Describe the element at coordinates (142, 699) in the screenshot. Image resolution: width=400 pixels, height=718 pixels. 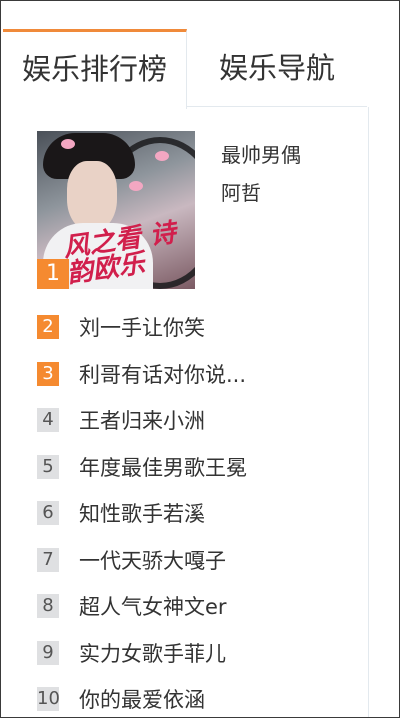
I see `list-item-label: 你的最爱依涵` at that location.